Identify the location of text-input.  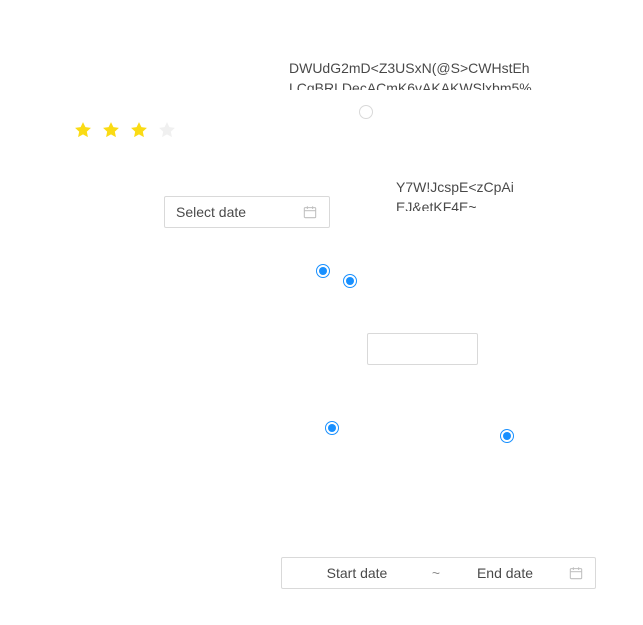
(422, 349).